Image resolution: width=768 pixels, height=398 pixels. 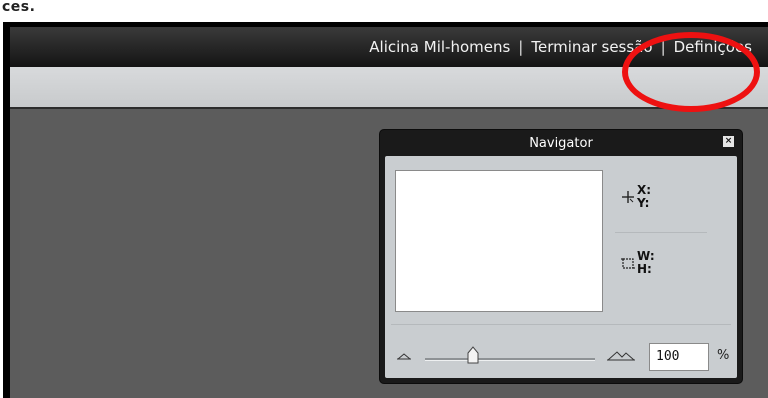 I want to click on zoom-controls: 100 %, so click(x=565, y=357).